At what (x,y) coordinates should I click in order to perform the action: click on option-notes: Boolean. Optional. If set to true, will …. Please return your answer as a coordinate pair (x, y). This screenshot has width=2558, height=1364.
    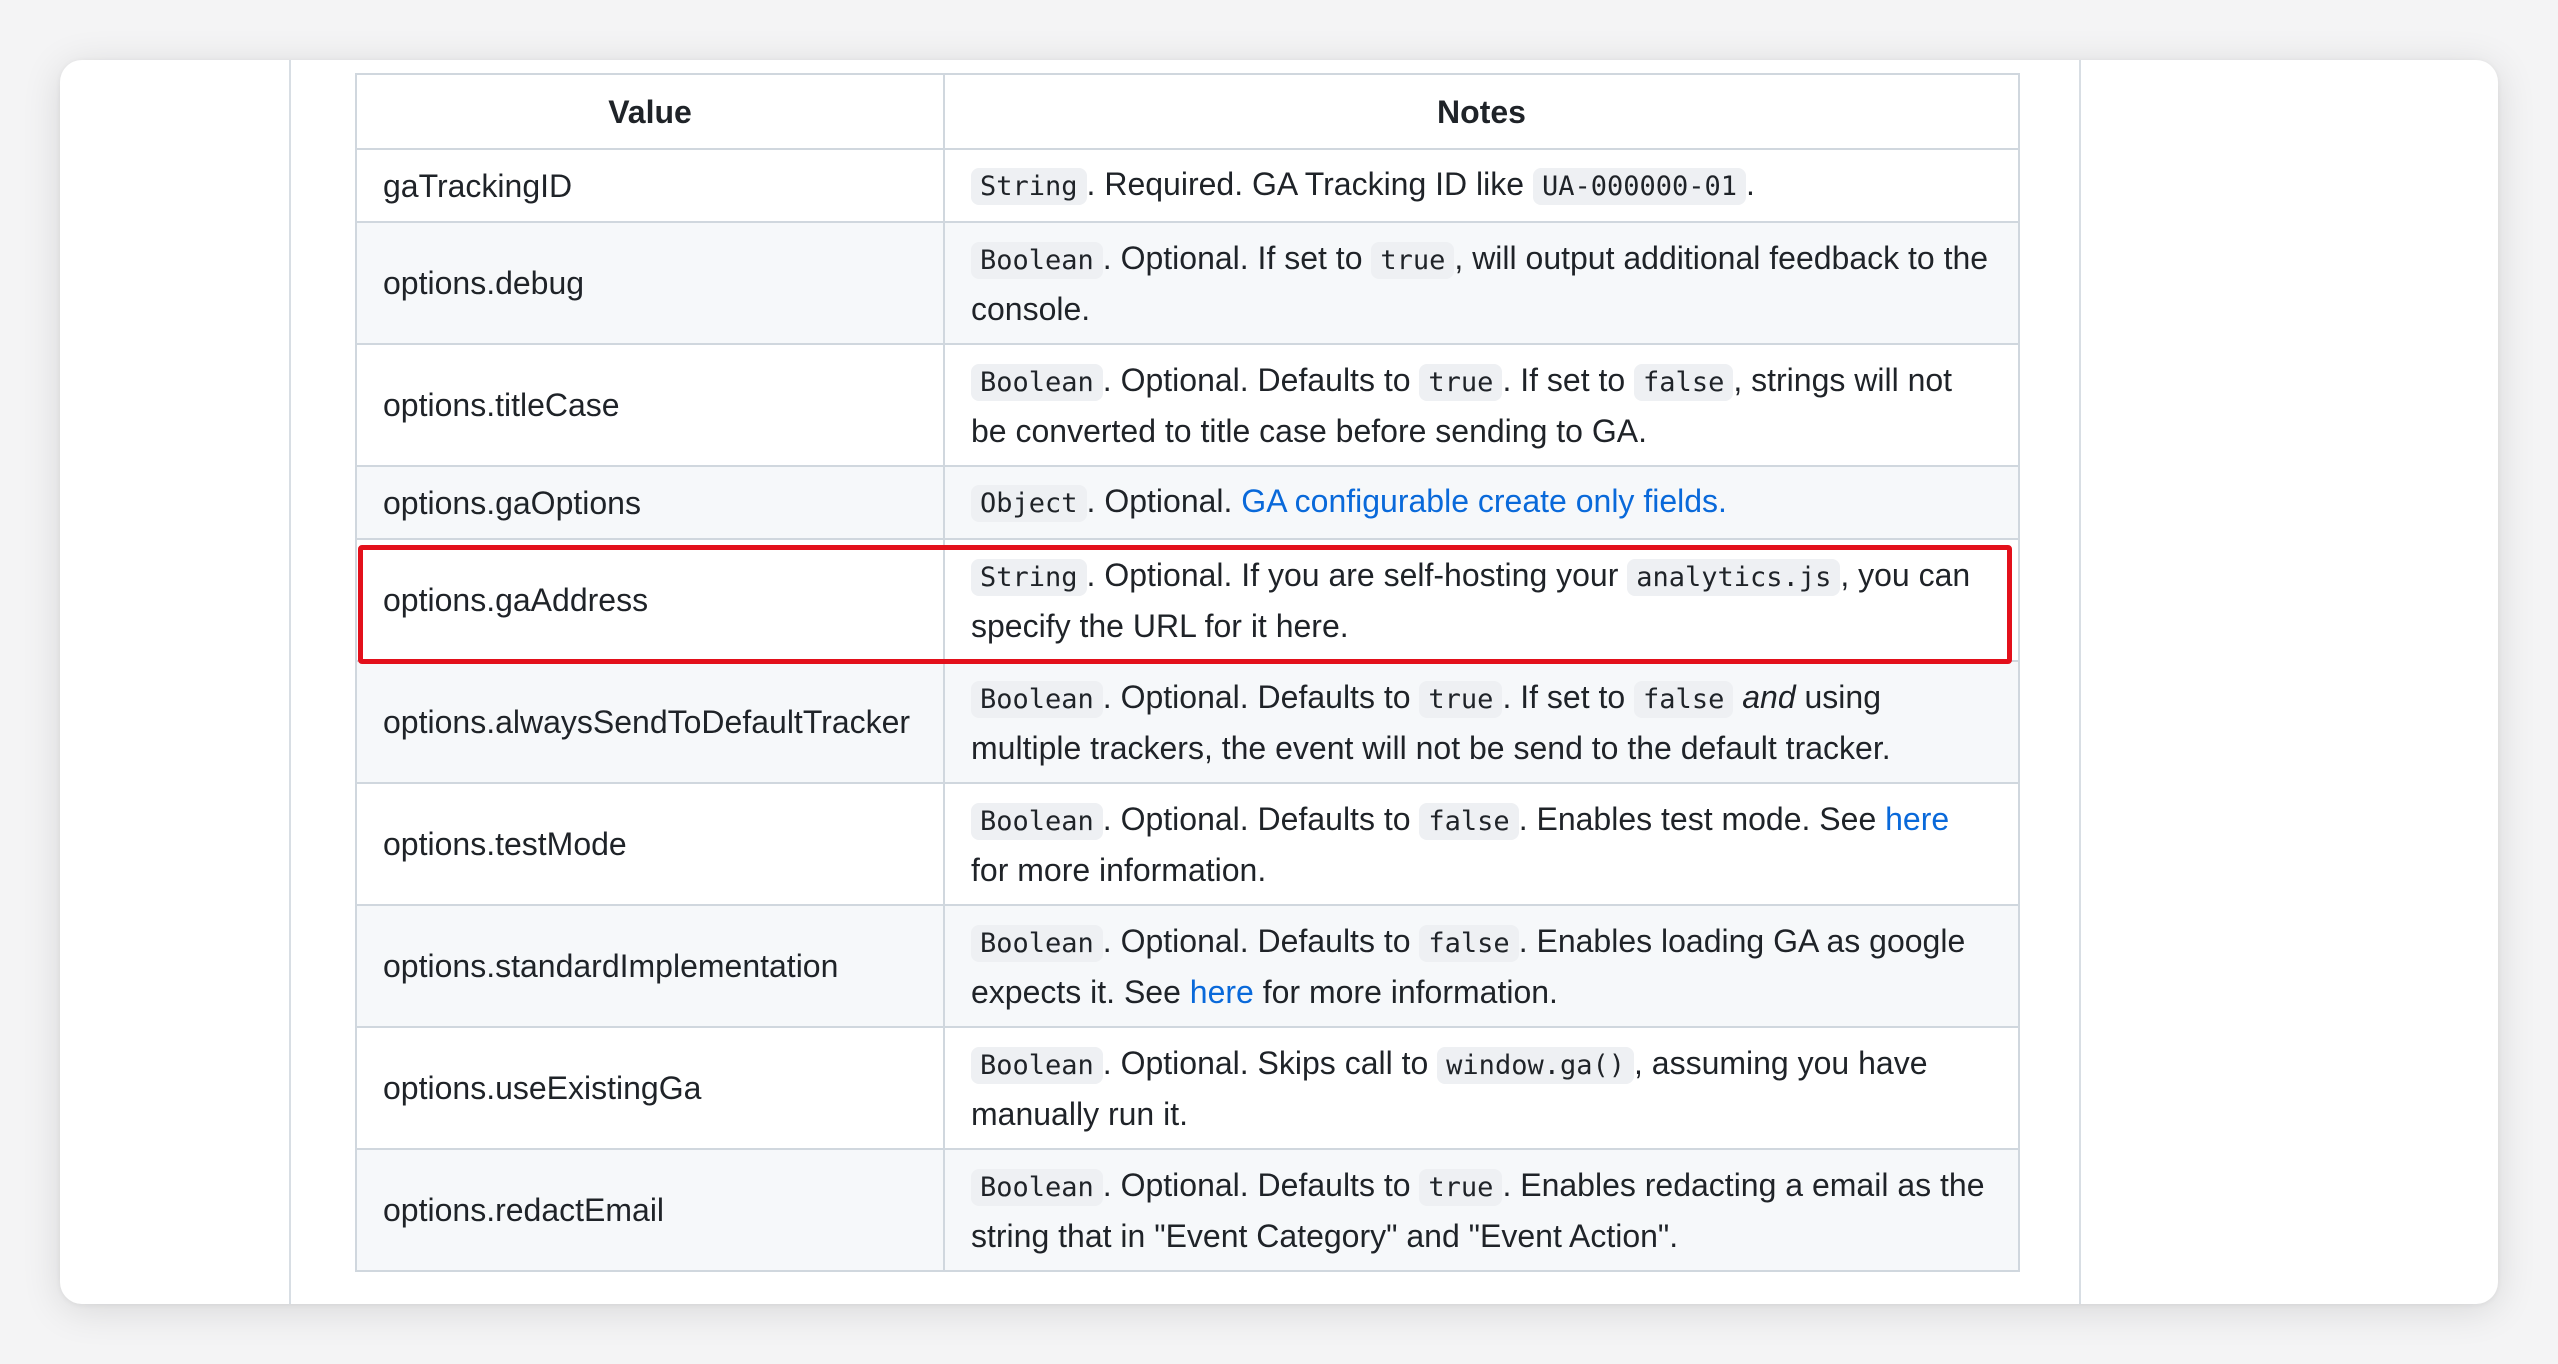
    Looking at the image, I should click on (1481, 283).